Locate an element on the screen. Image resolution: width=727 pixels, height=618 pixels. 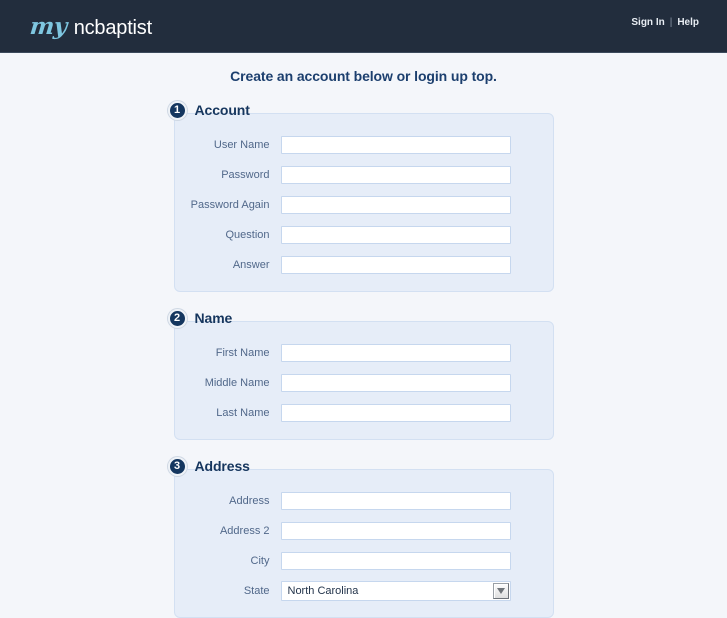
input-password is located at coordinates (395, 175).